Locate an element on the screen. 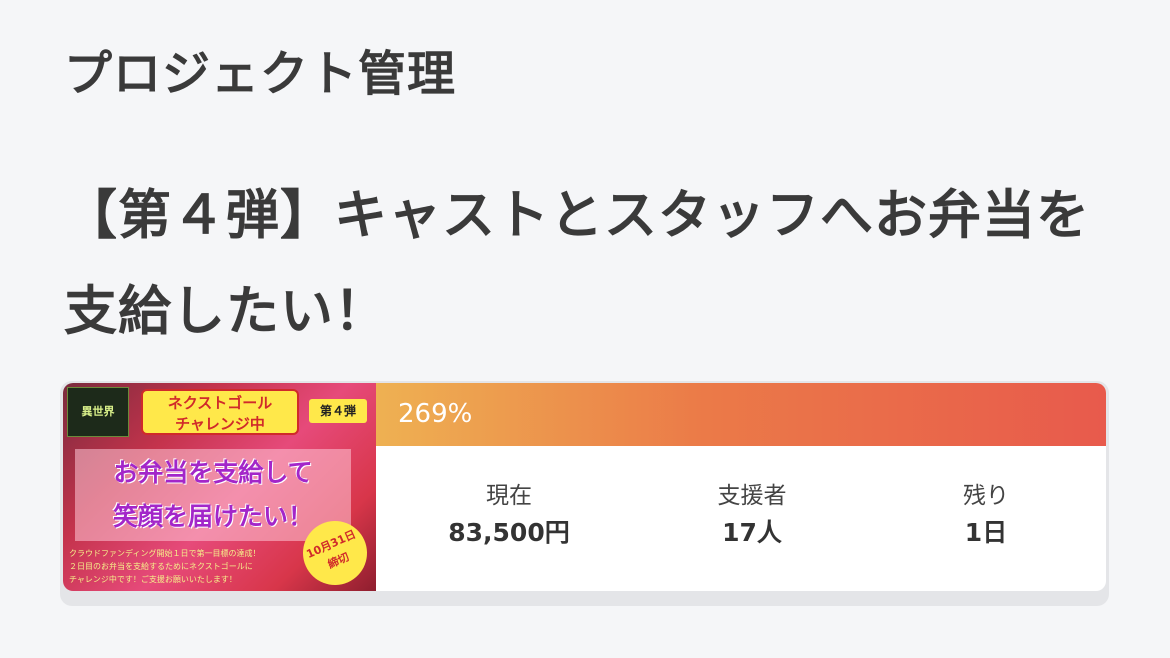 This screenshot has height=658, width=1170. stat-current-label: 現在 is located at coordinates (509, 496).